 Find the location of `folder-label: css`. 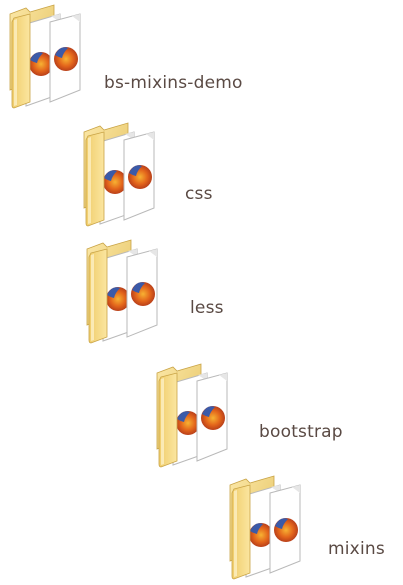

folder-label: css is located at coordinates (199, 194).